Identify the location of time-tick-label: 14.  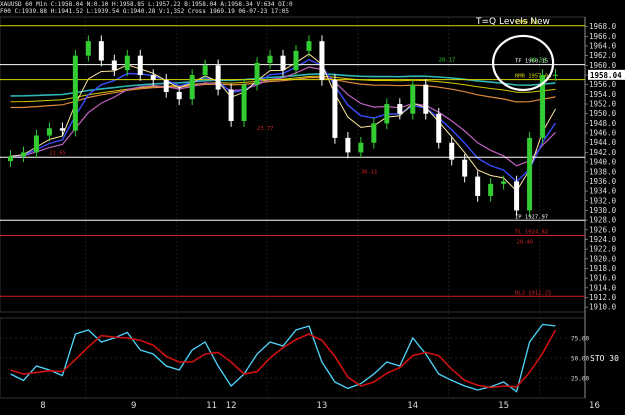
(412, 406).